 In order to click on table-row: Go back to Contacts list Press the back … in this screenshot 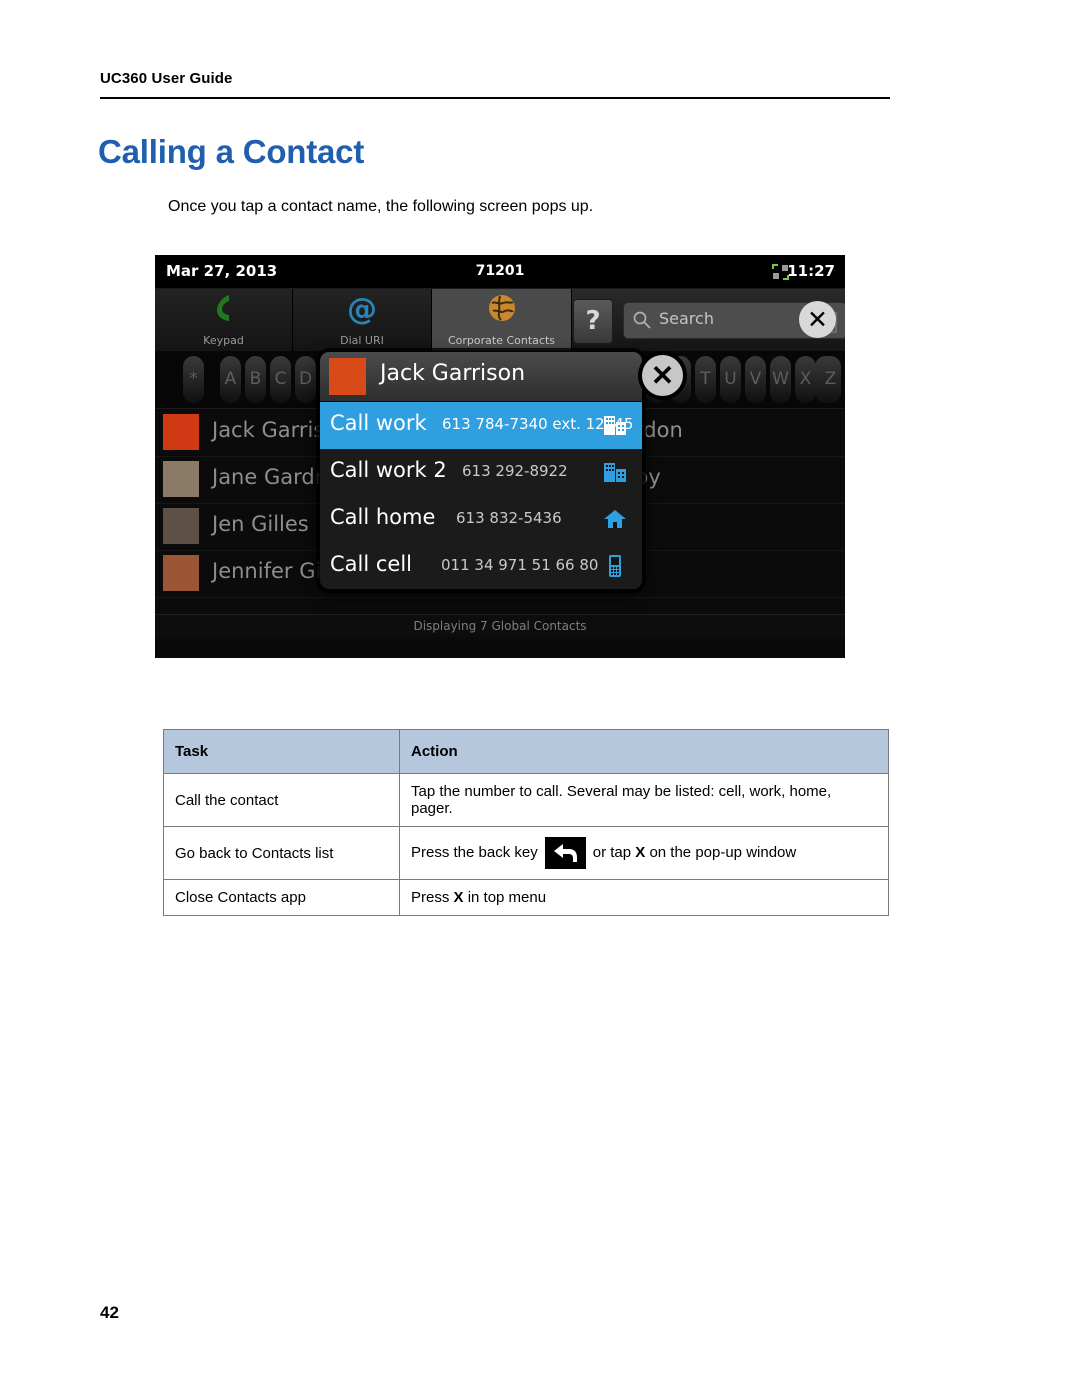, I will do `click(526, 853)`.